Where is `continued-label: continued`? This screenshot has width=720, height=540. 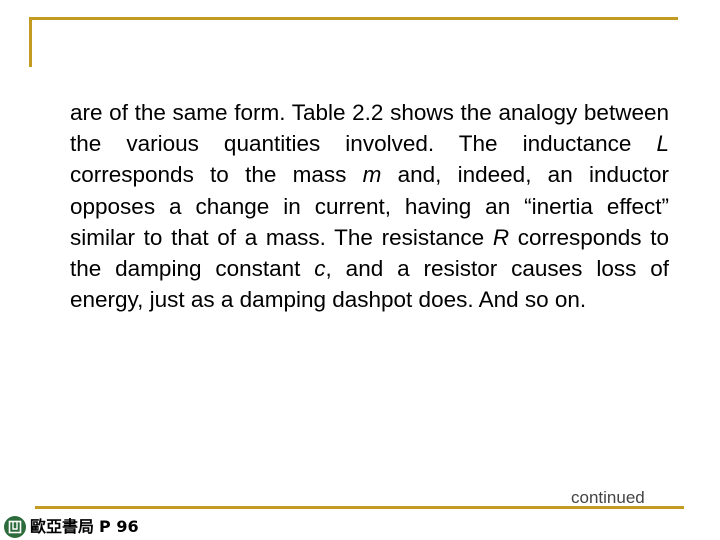
continued-label: continued is located at coordinates (608, 497).